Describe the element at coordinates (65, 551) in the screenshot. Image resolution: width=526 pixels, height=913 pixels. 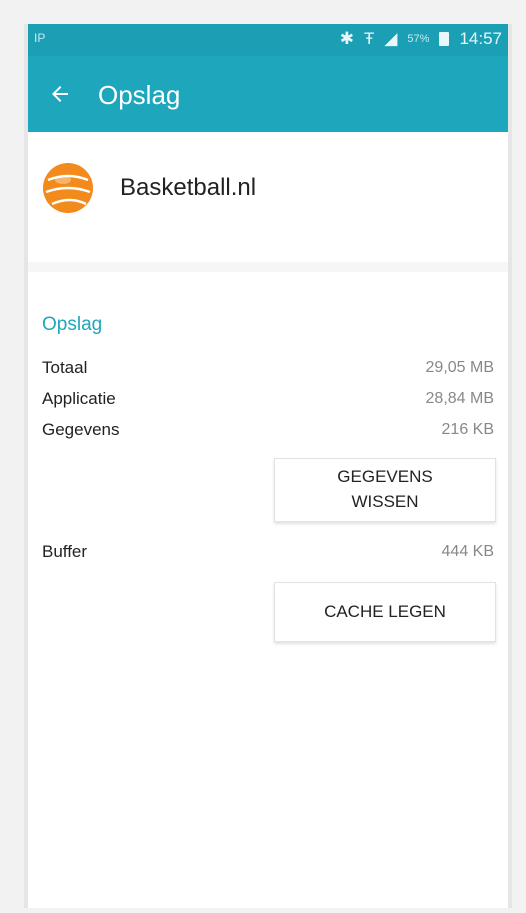
I see `row-label: Buffer` at that location.